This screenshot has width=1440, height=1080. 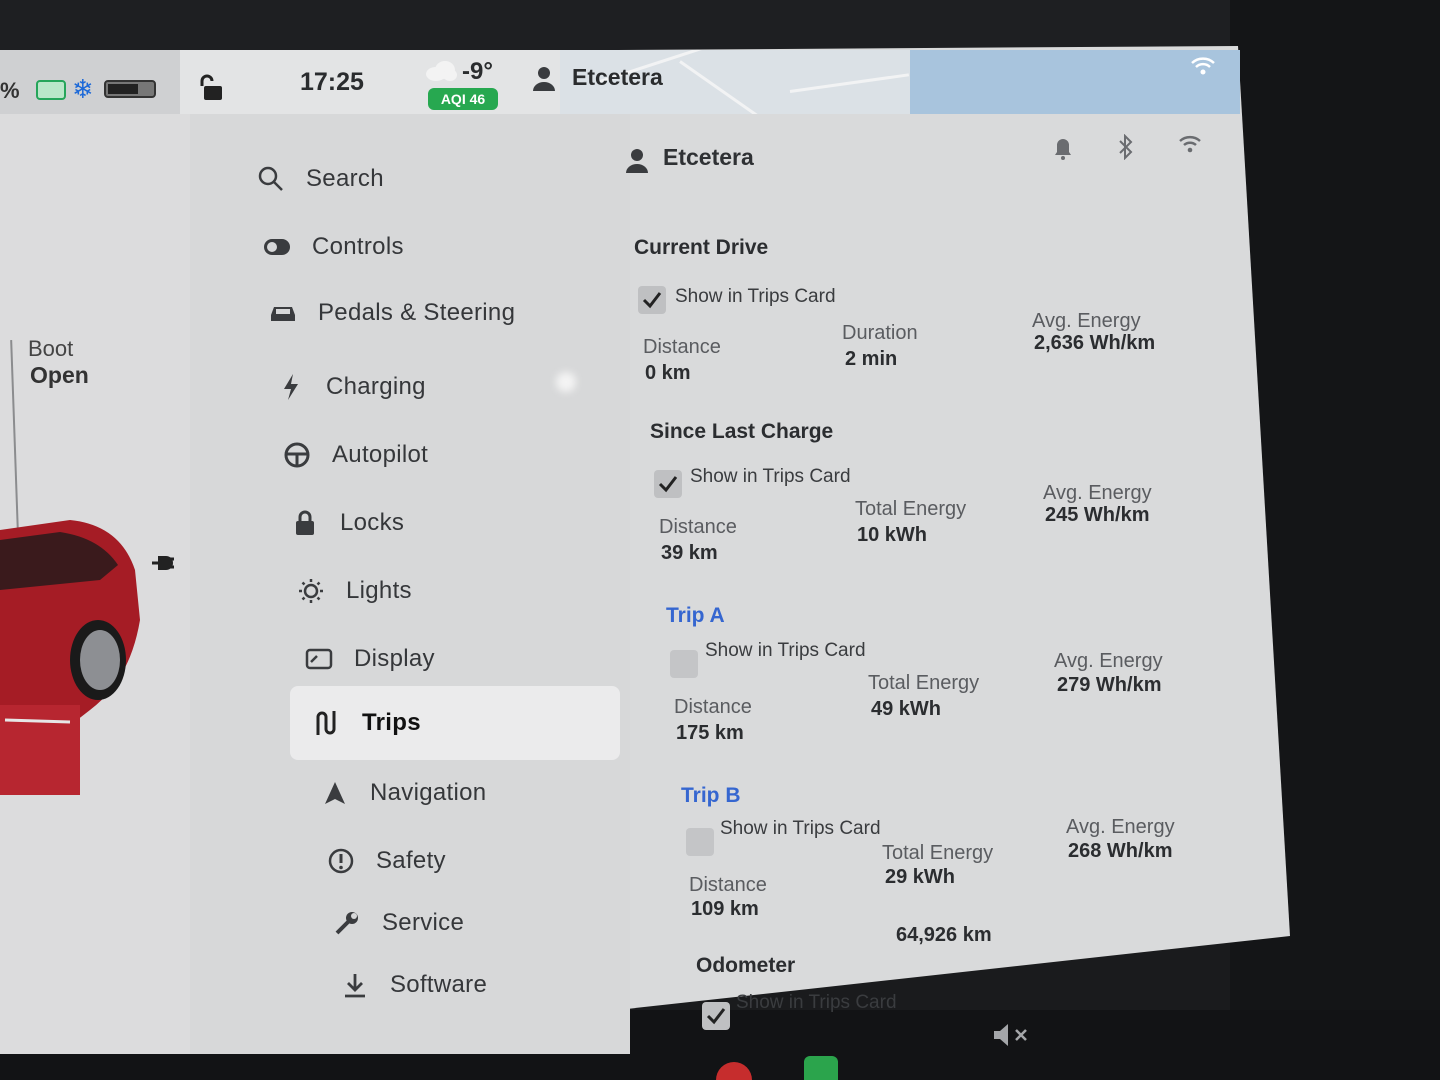 What do you see at coordinates (455, 723) in the screenshot?
I see `sidebar-item-trips: Trips` at bounding box center [455, 723].